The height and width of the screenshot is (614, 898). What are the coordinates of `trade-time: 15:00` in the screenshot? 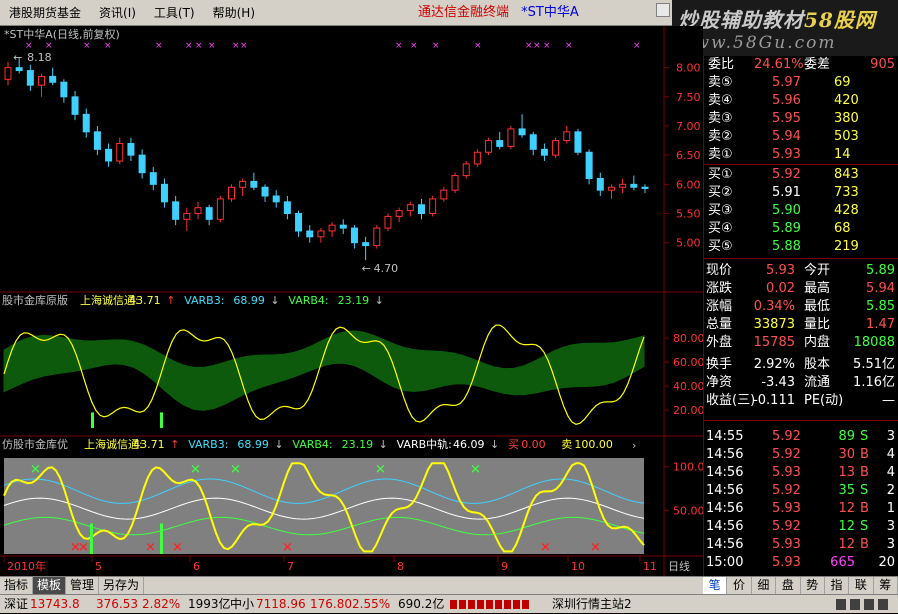 It's located at (725, 562).